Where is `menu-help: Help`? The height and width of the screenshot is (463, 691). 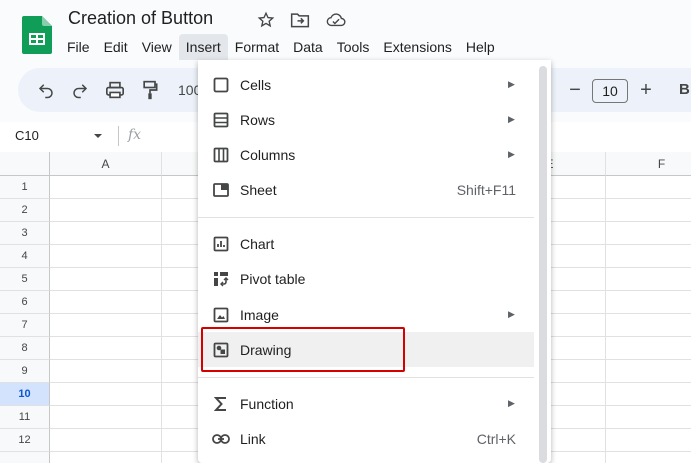 menu-help: Help is located at coordinates (480, 47).